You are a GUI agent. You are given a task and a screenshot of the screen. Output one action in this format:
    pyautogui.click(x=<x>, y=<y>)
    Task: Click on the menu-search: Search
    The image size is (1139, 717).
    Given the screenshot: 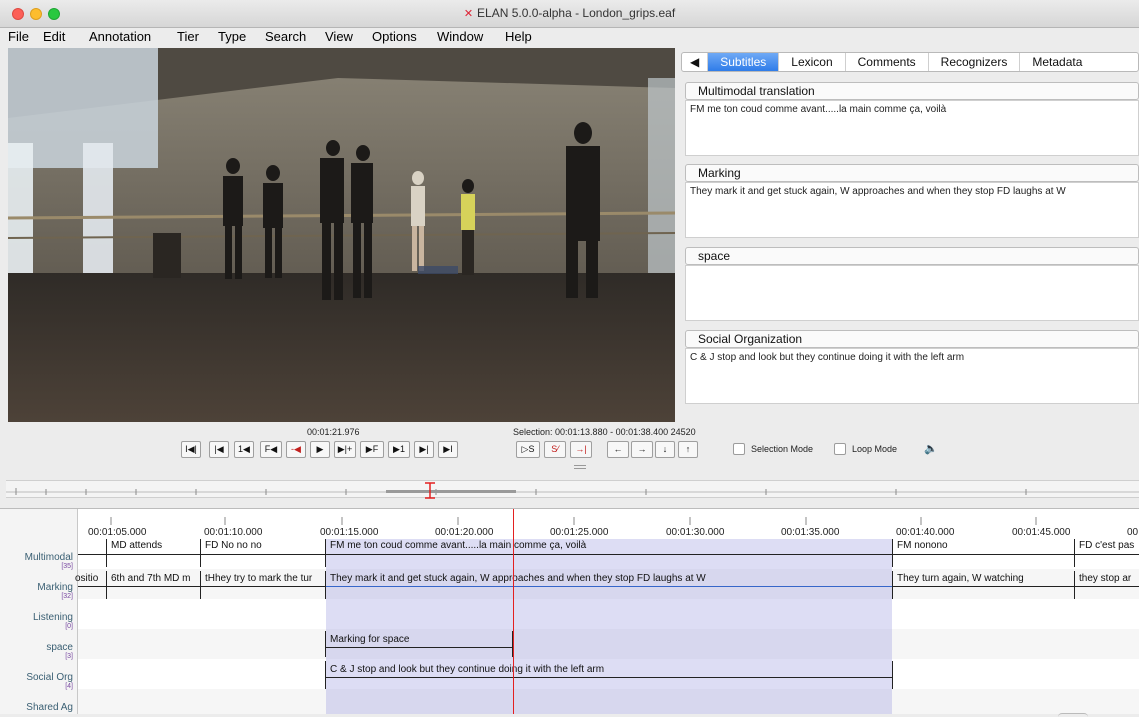 What is the action you would take?
    pyautogui.click(x=285, y=36)
    